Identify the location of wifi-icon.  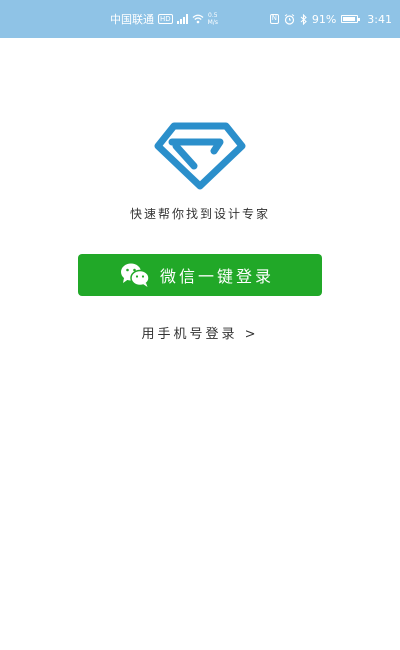
(198, 19).